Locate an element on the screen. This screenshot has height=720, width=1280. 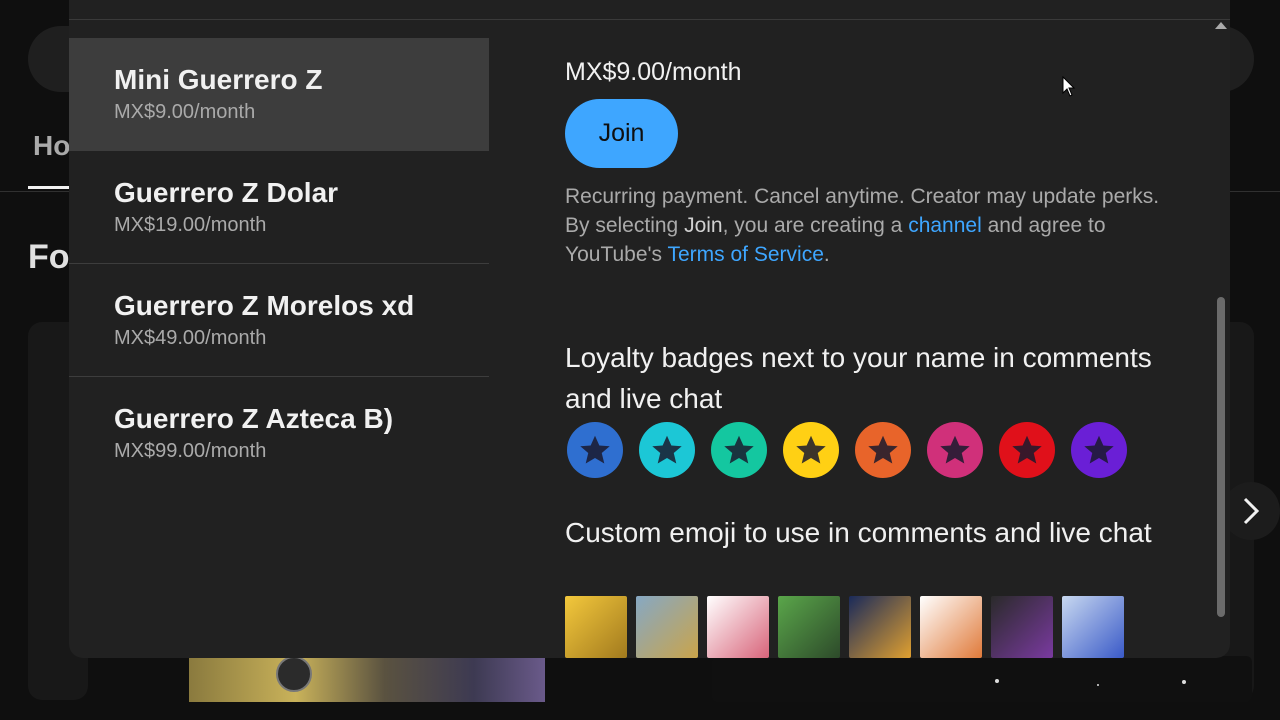
next-arrow-button is located at coordinates (1251, 511).